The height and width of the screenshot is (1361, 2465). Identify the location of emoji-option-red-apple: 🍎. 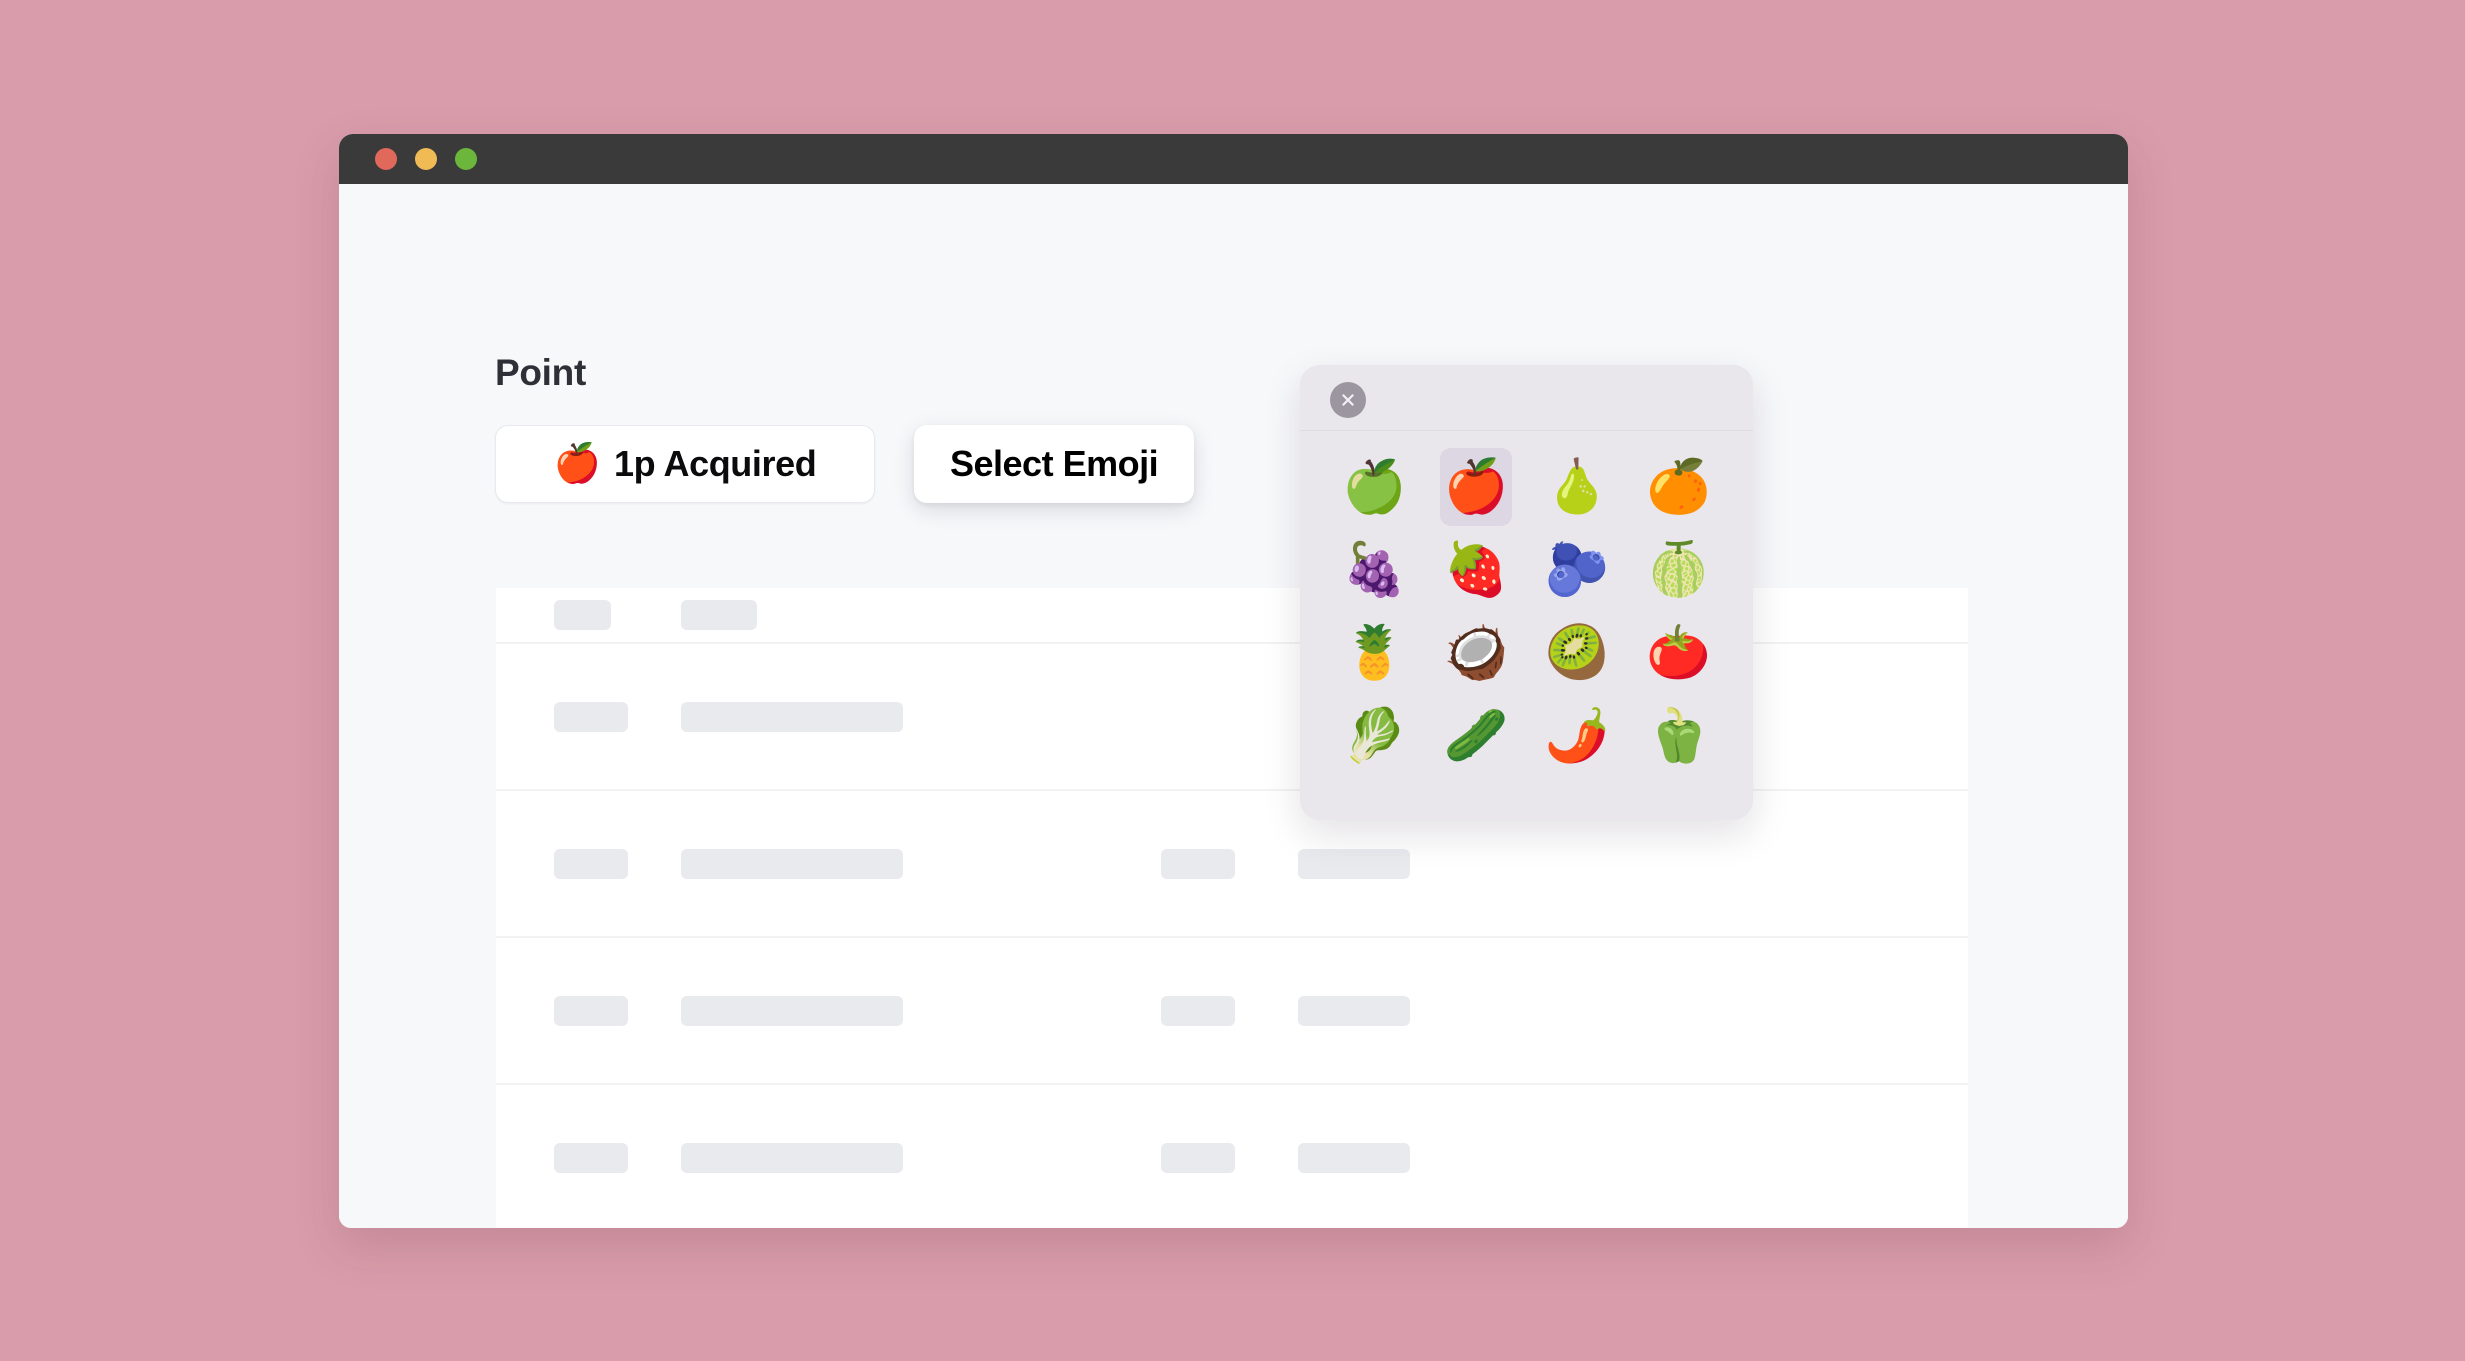
(1475, 486).